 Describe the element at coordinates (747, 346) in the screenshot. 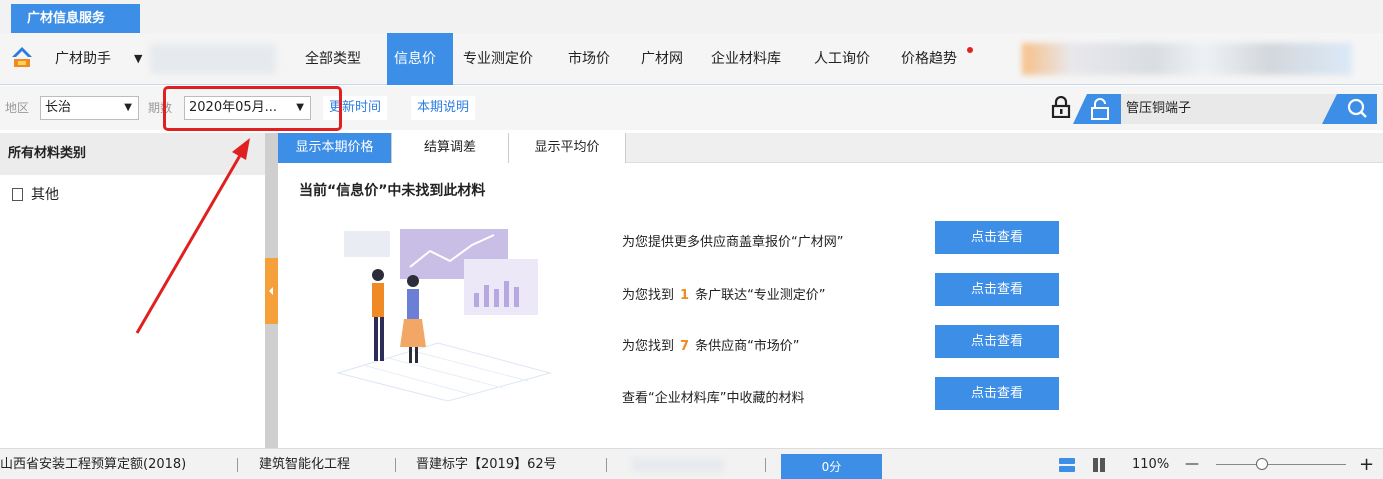

I see `offer-row-suffix: 条供应商“市场价”` at that location.